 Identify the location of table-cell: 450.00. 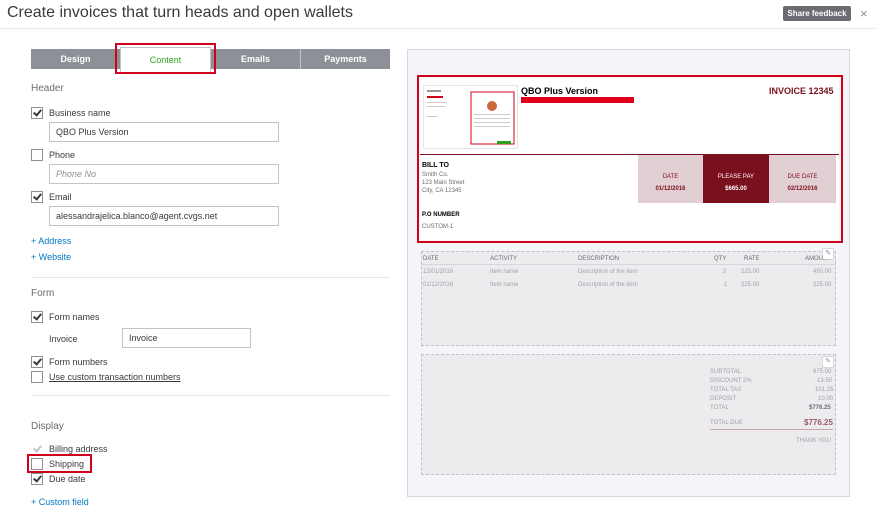
(822, 272).